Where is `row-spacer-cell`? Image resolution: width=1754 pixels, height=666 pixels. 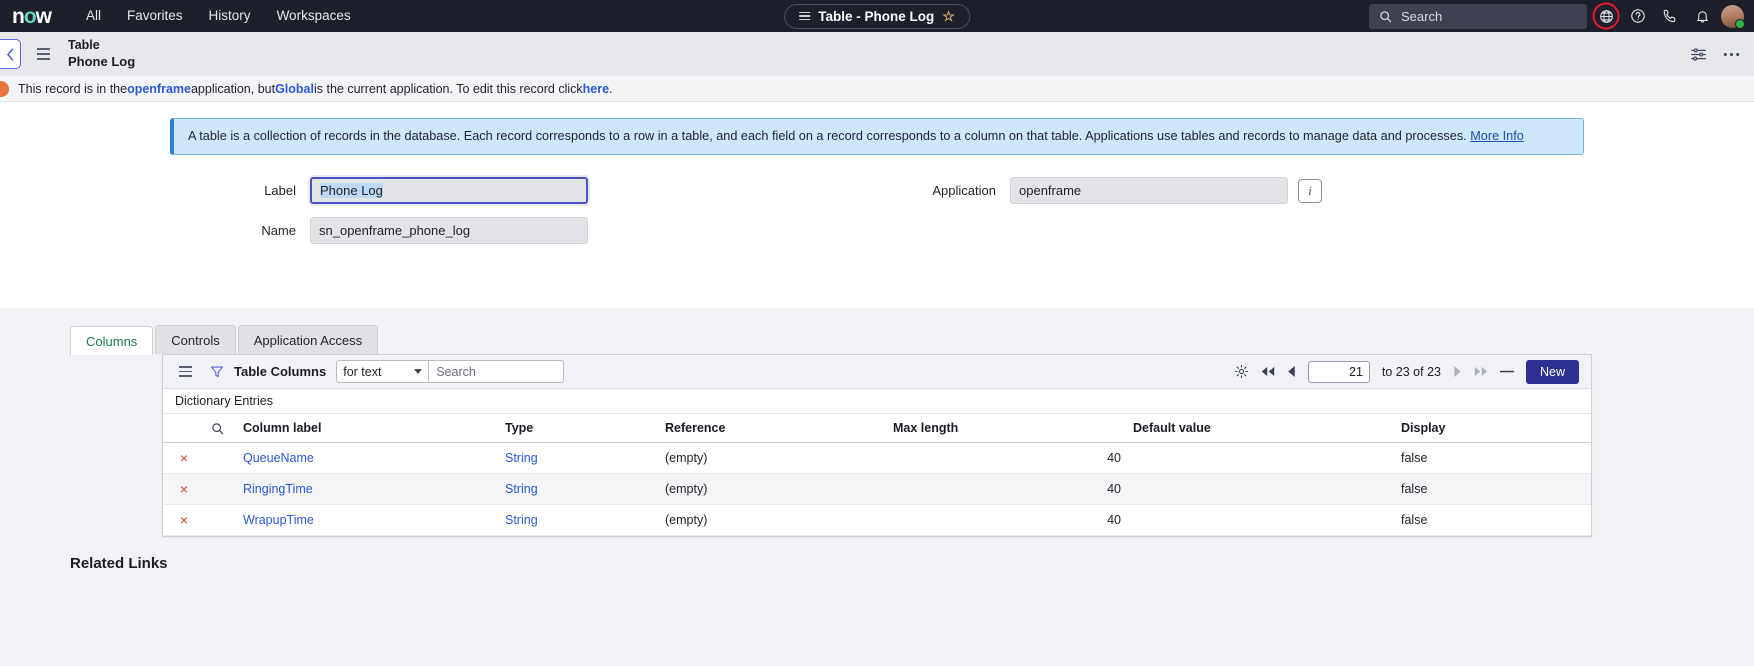 row-spacer-cell is located at coordinates (221, 489).